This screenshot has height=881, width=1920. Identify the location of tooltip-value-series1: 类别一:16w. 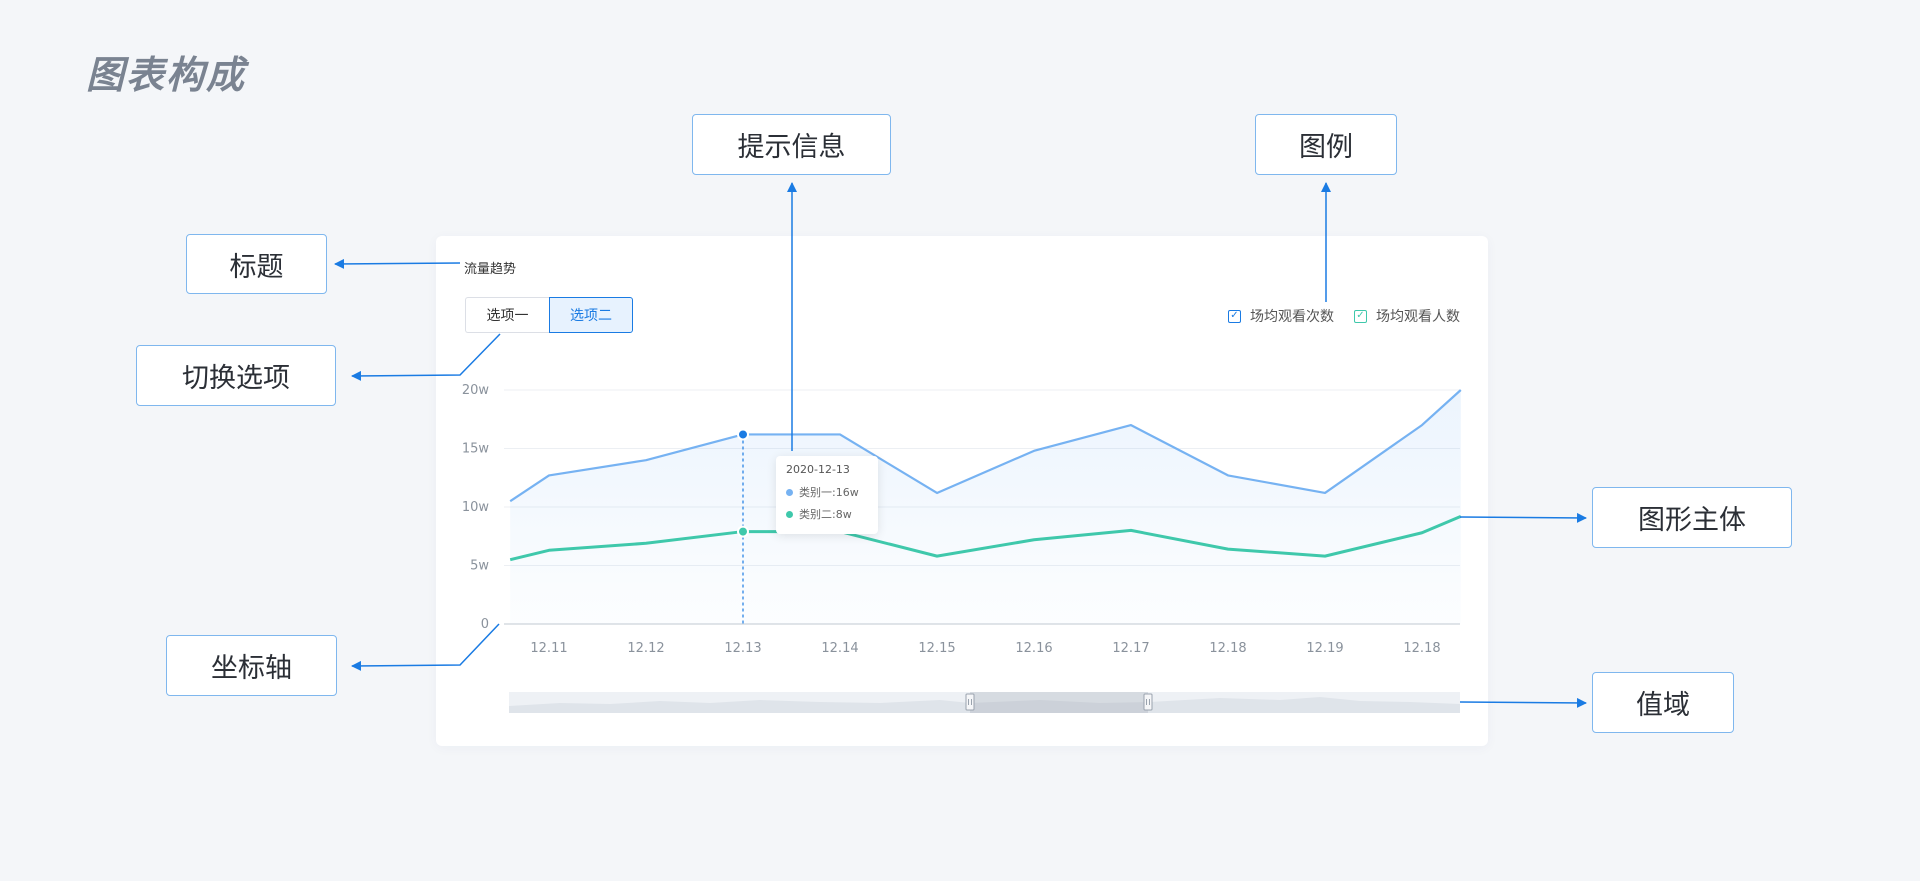
(829, 492).